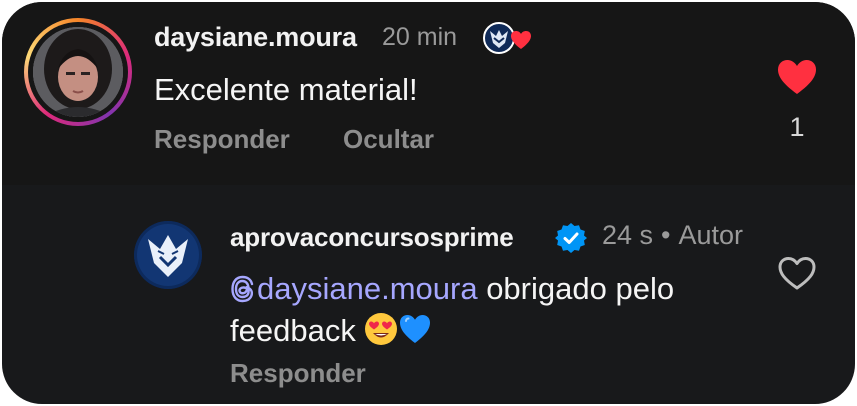  I want to click on liked-by-author-icon, so click(509, 38).